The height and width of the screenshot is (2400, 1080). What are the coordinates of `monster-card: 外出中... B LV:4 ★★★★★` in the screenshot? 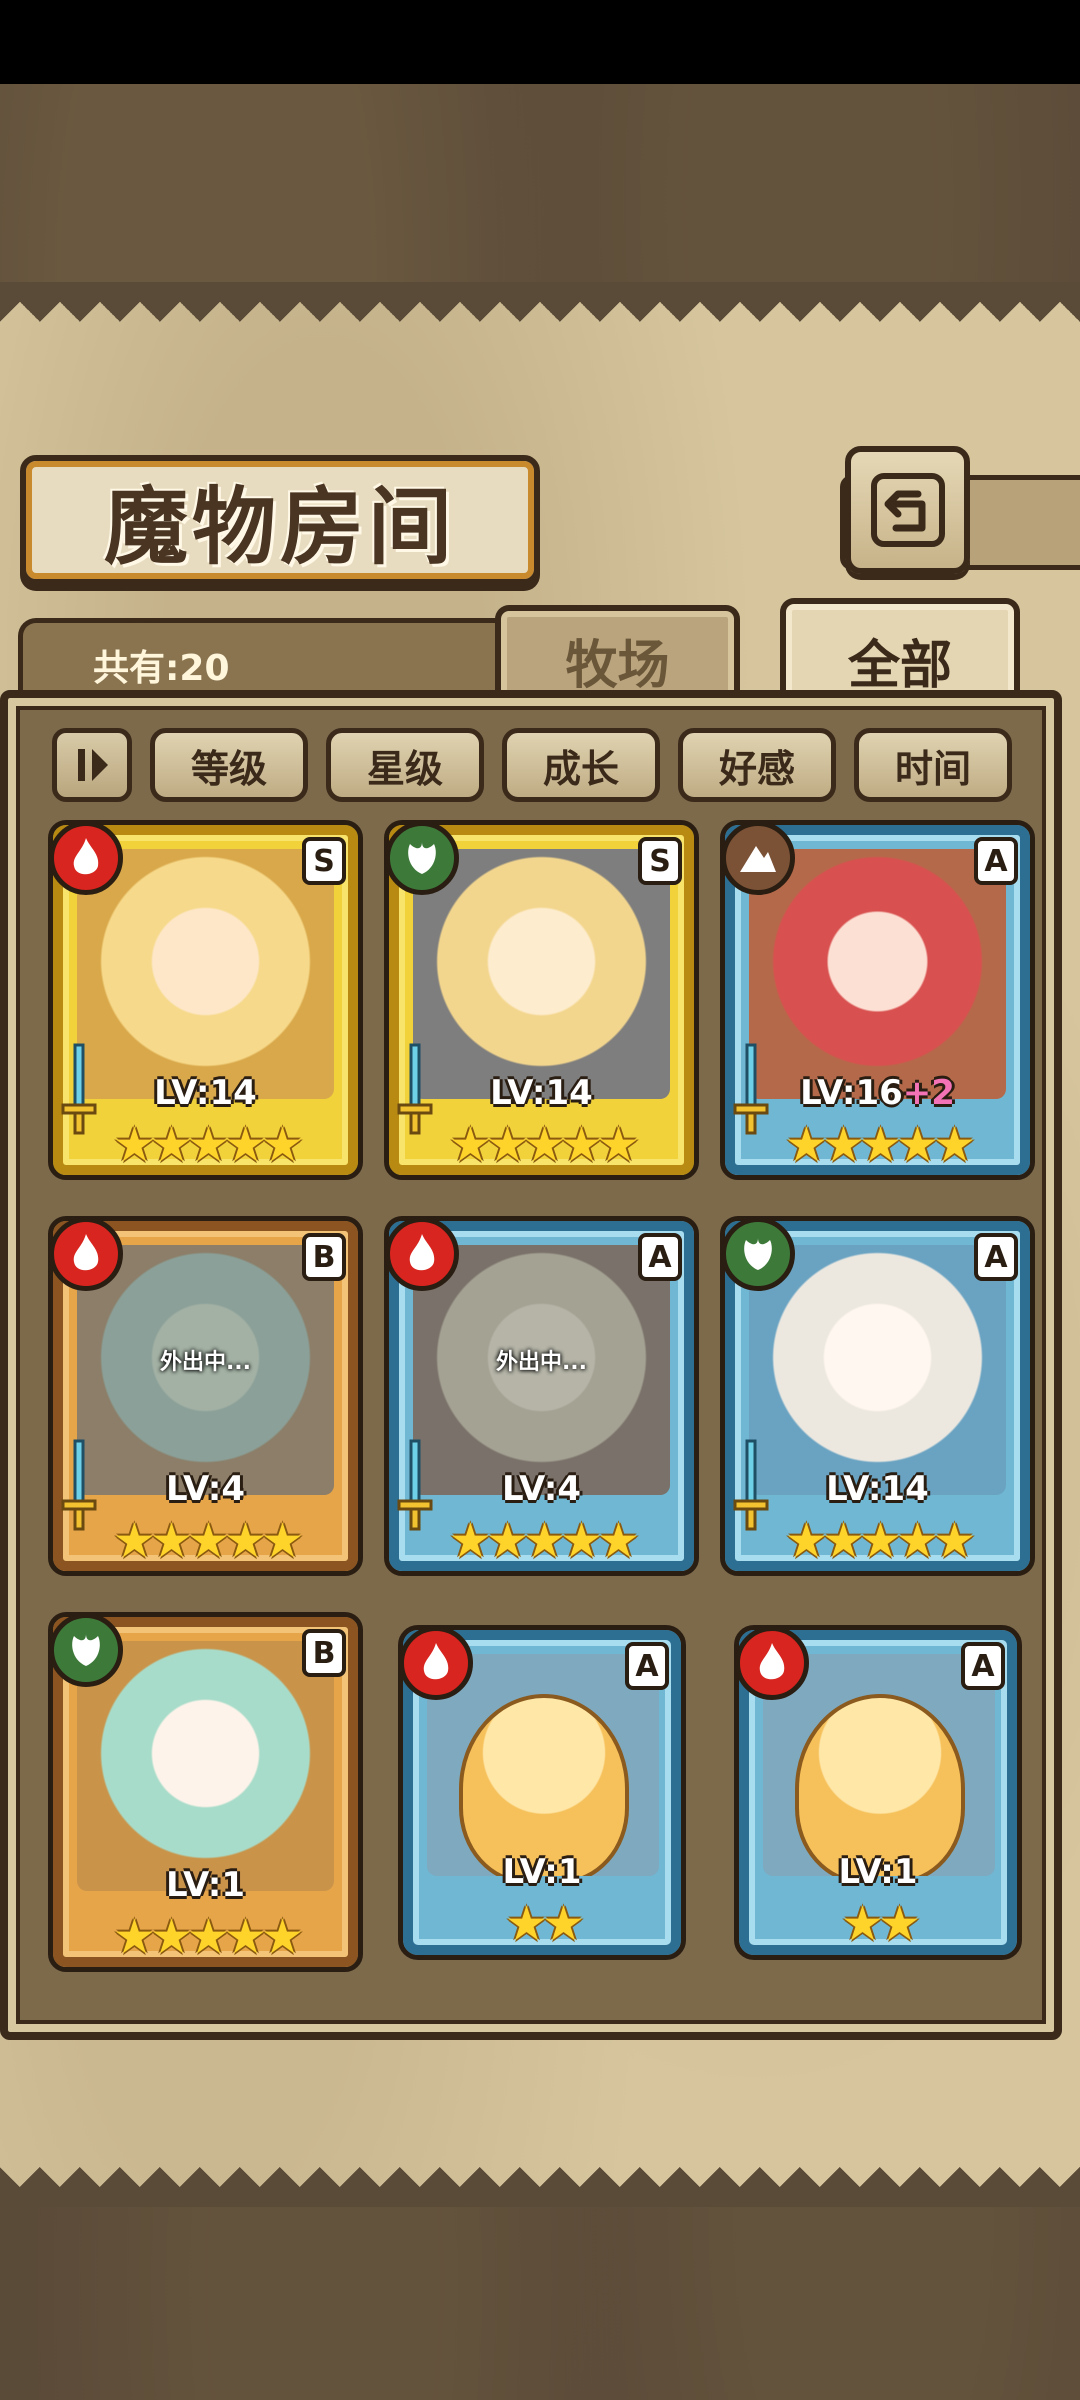 It's located at (205, 1396).